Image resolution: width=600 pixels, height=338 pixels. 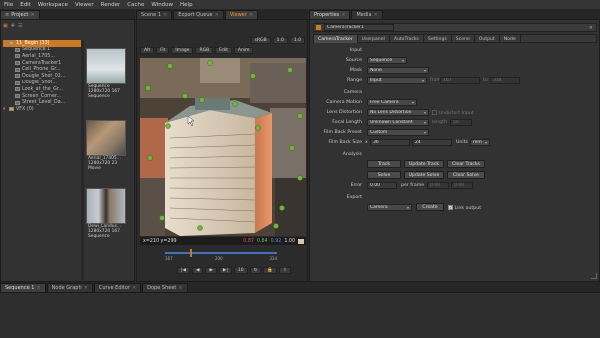 I want to click on range-dropdown: Input, so click(x=397, y=80).